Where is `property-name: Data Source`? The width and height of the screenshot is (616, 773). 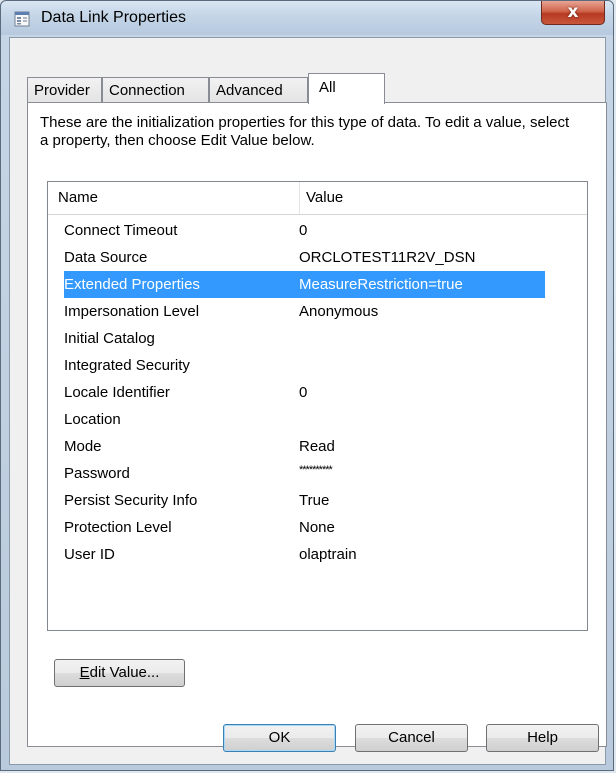
property-name: Data Source is located at coordinates (106, 257).